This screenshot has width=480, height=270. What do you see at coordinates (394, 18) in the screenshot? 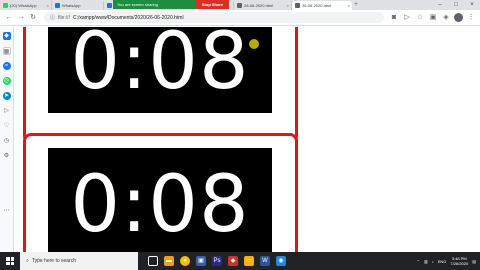
I see `camera-icon: ◙` at bounding box center [394, 18].